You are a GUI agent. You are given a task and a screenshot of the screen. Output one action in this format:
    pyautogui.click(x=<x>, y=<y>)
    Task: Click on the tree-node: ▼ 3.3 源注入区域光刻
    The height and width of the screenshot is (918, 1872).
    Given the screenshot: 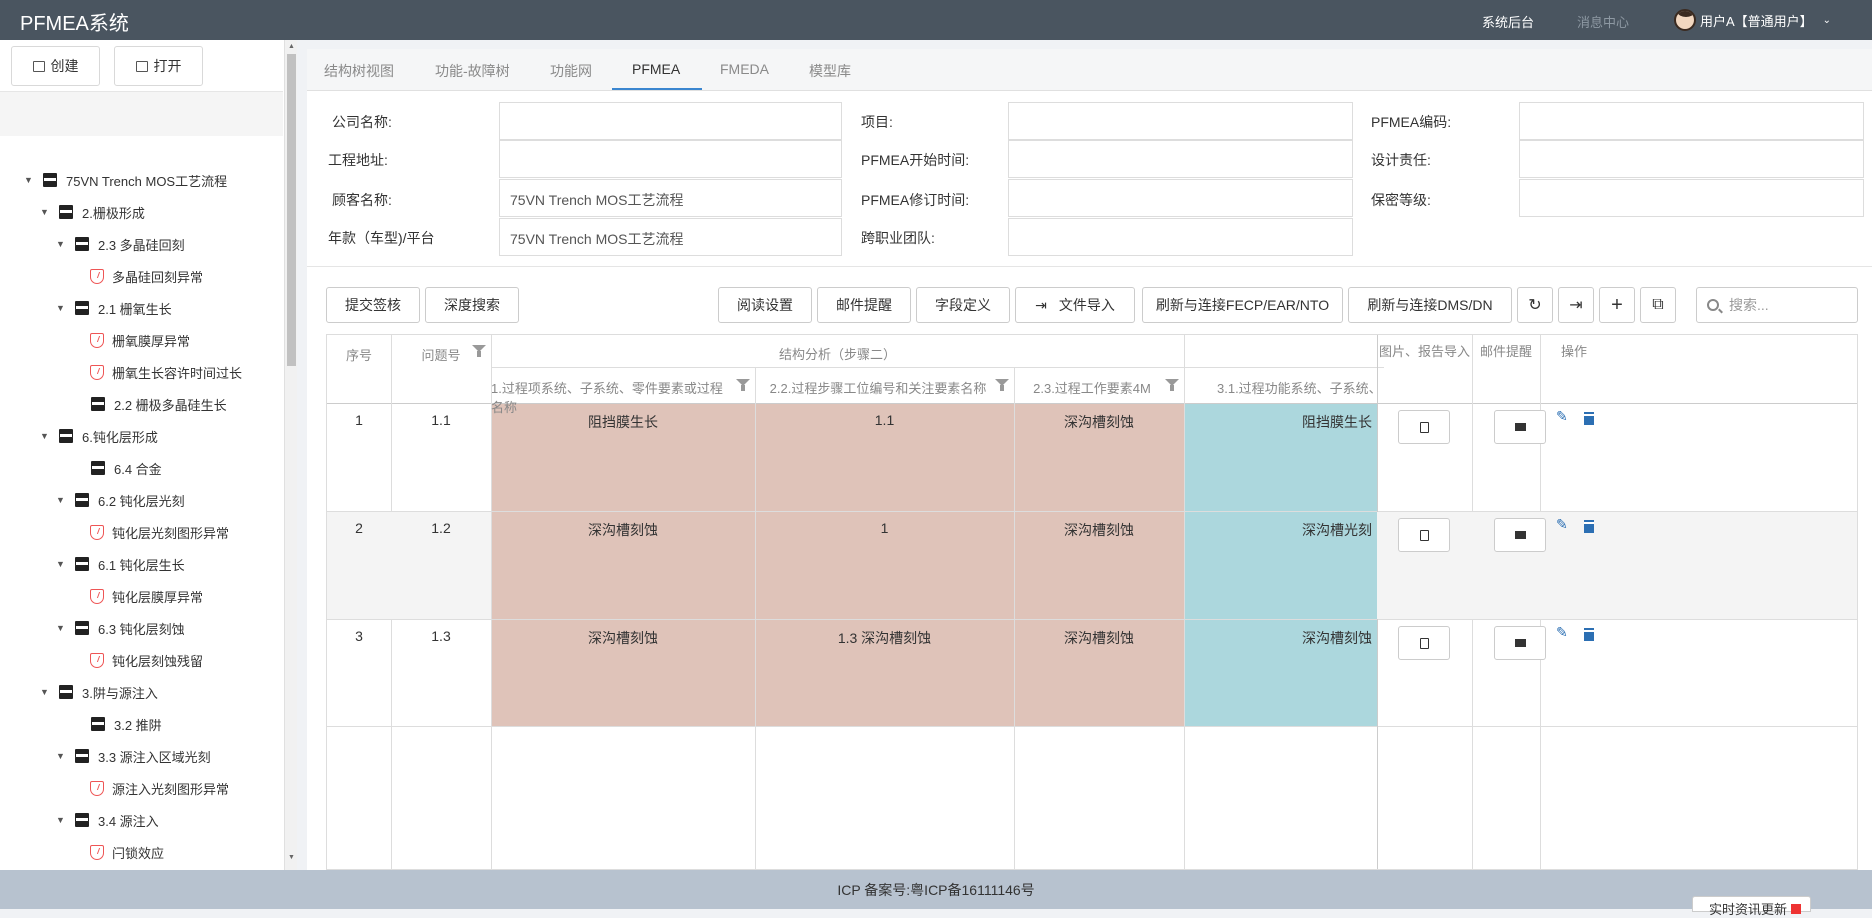 What is the action you would take?
    pyautogui.click(x=133, y=756)
    